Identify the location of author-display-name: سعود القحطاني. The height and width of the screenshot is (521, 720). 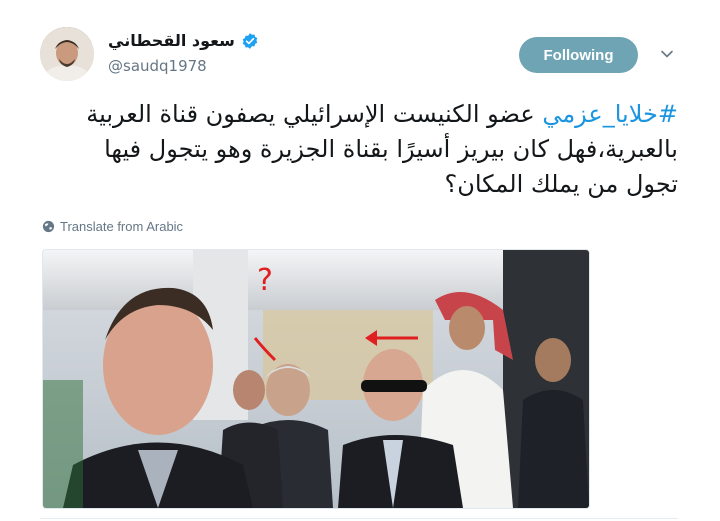
(171, 40).